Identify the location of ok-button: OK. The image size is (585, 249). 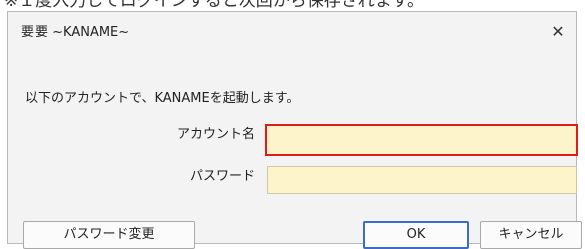
(416, 235).